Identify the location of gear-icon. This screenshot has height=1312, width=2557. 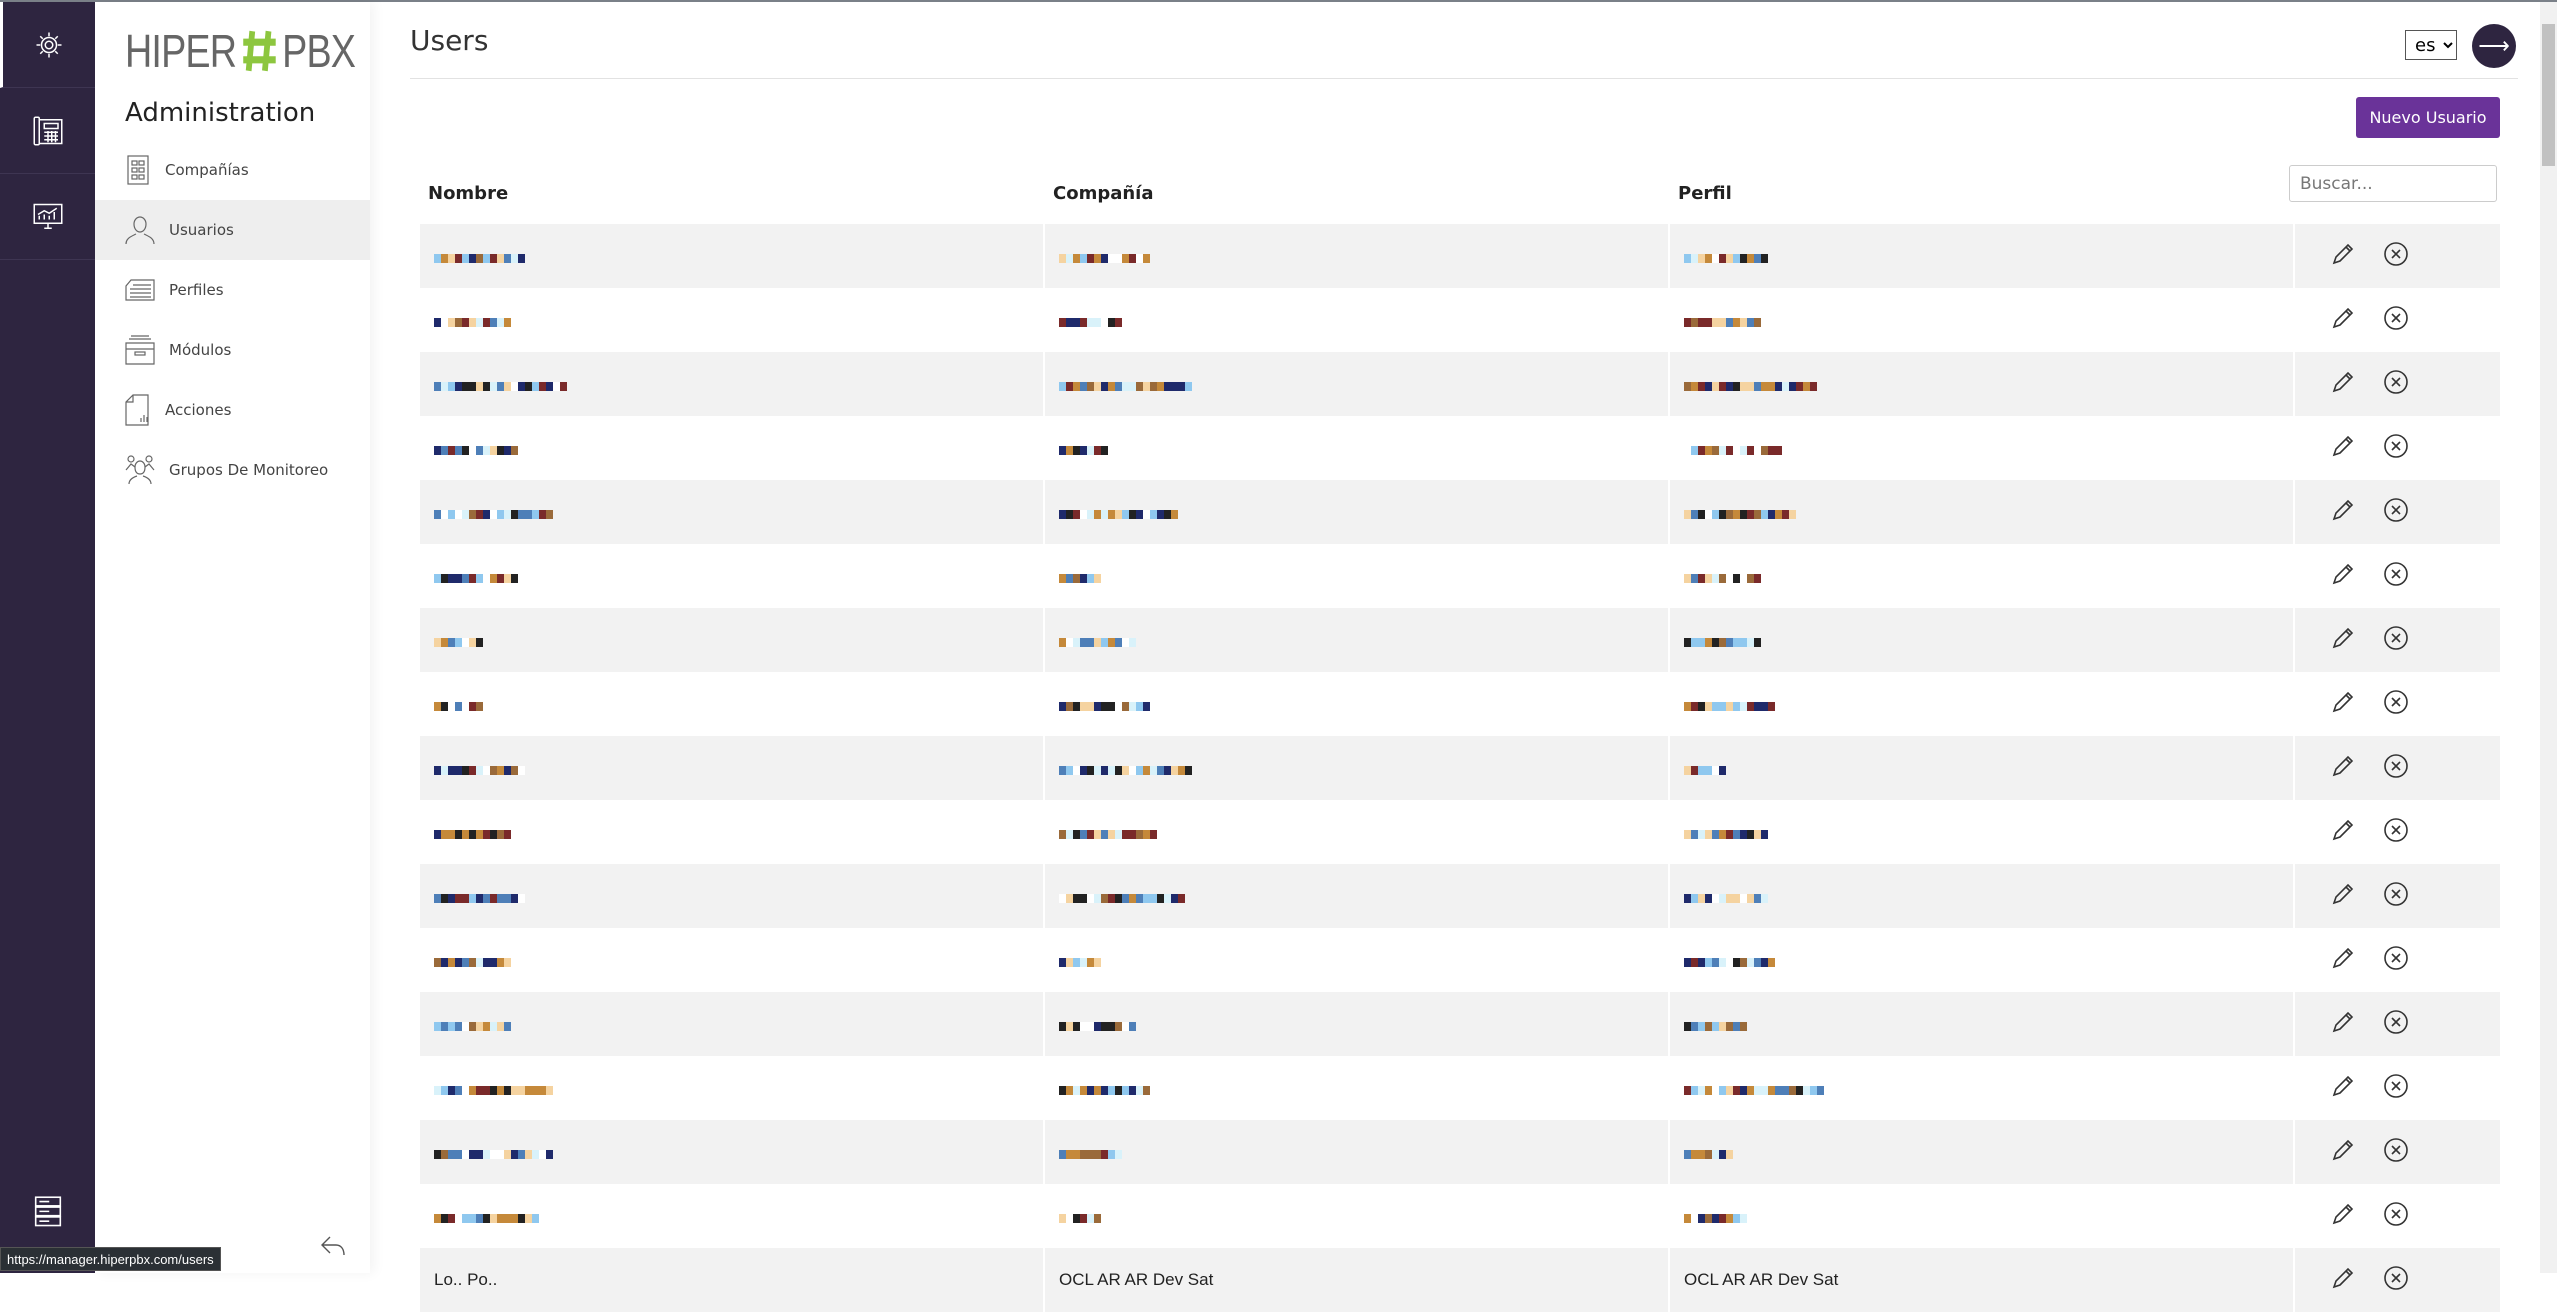
(49, 44).